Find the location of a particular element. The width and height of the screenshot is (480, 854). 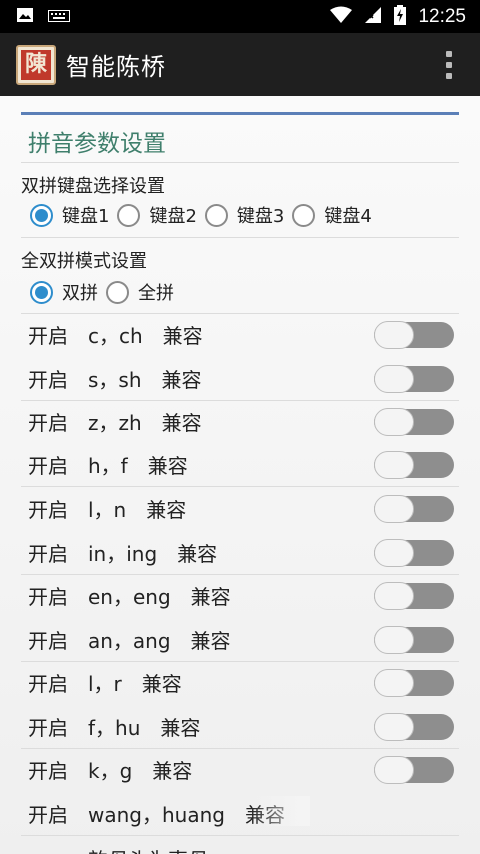

app-logo-icon: 陳 is located at coordinates (36, 64).